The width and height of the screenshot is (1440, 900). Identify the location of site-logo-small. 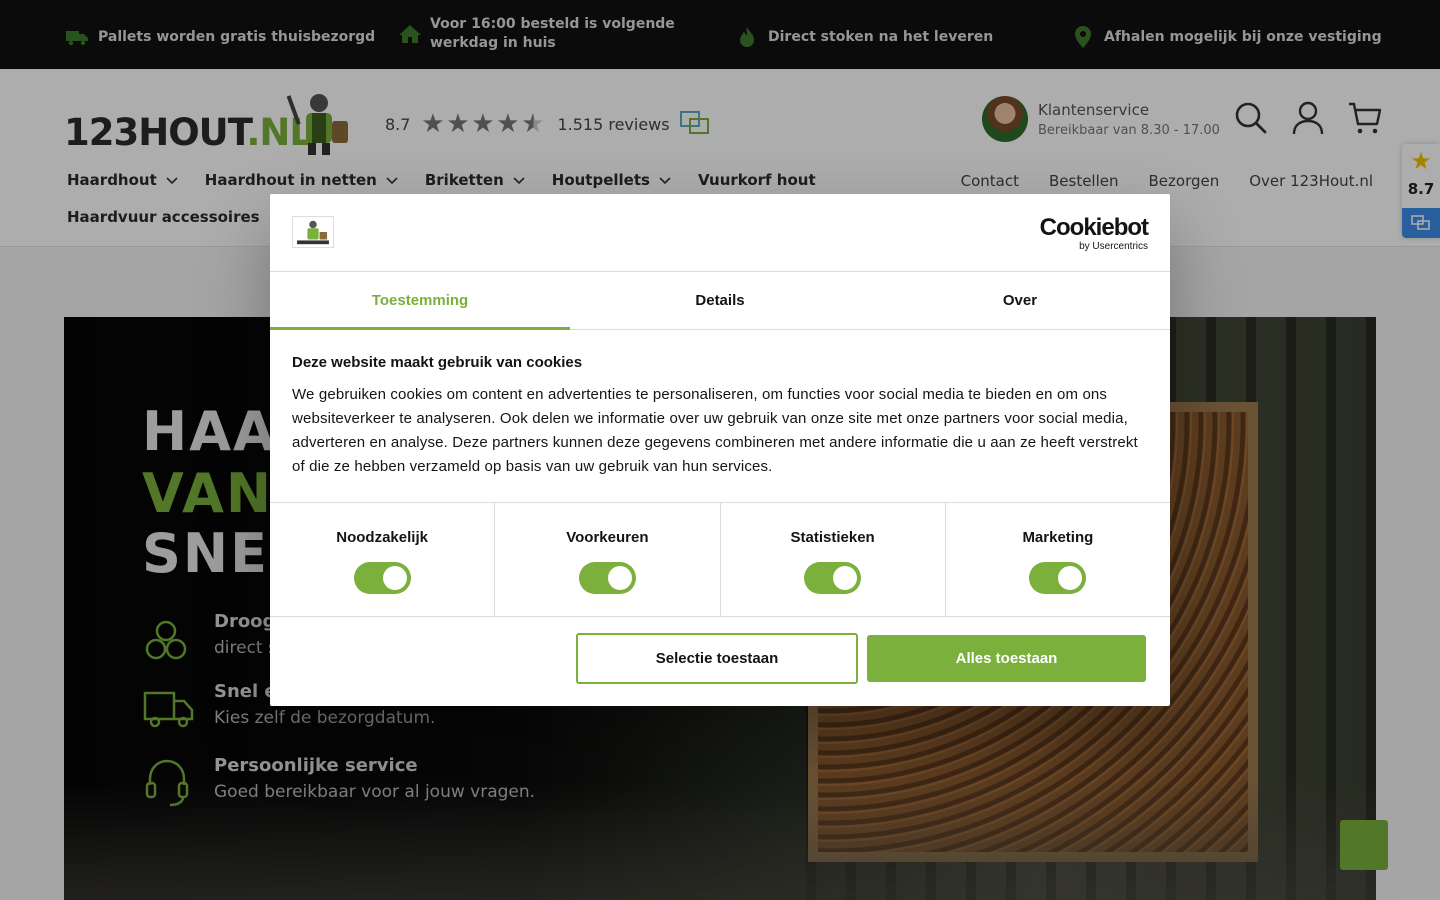
(313, 232).